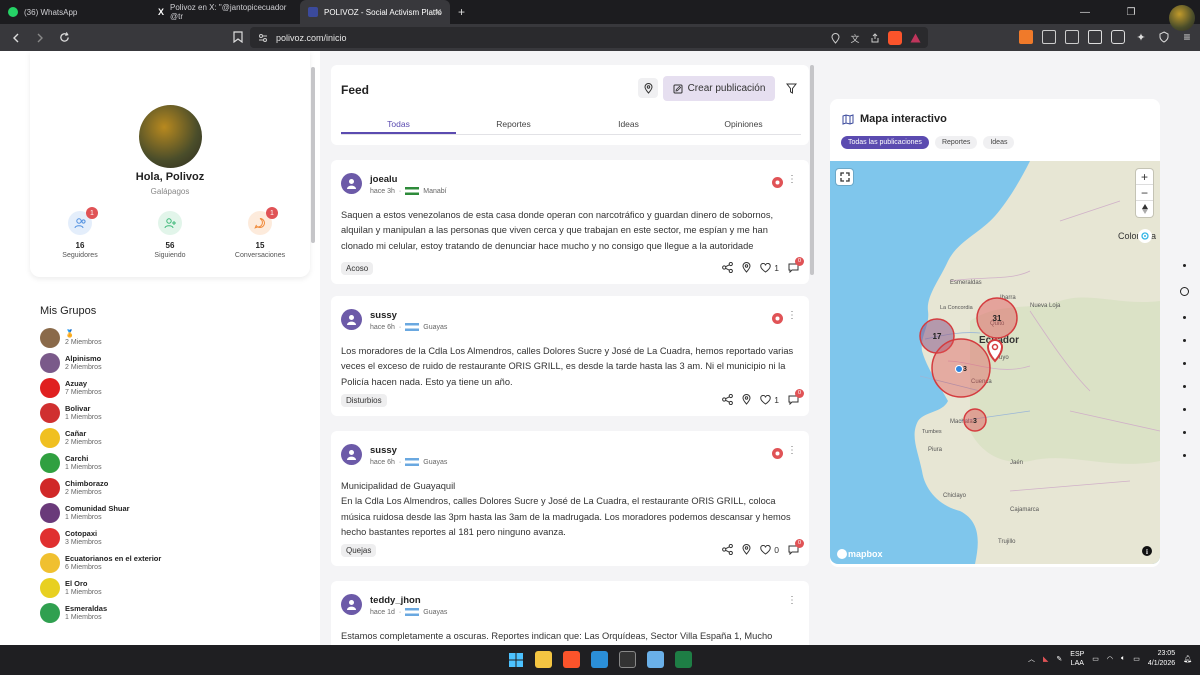 The image size is (1200, 675). Describe the element at coordinates (1095, 37) in the screenshot. I see `sidebar-toggle-icon` at that location.